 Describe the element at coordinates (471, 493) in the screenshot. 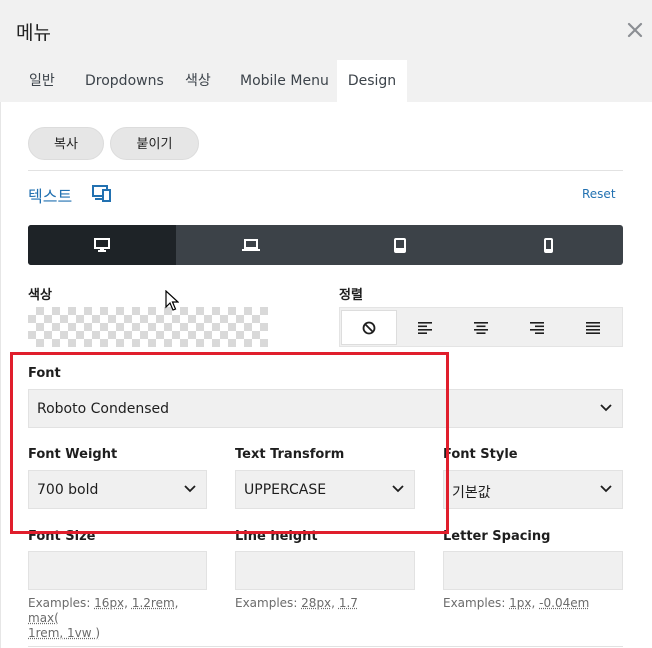

I see `font-style-value: 기본값` at that location.